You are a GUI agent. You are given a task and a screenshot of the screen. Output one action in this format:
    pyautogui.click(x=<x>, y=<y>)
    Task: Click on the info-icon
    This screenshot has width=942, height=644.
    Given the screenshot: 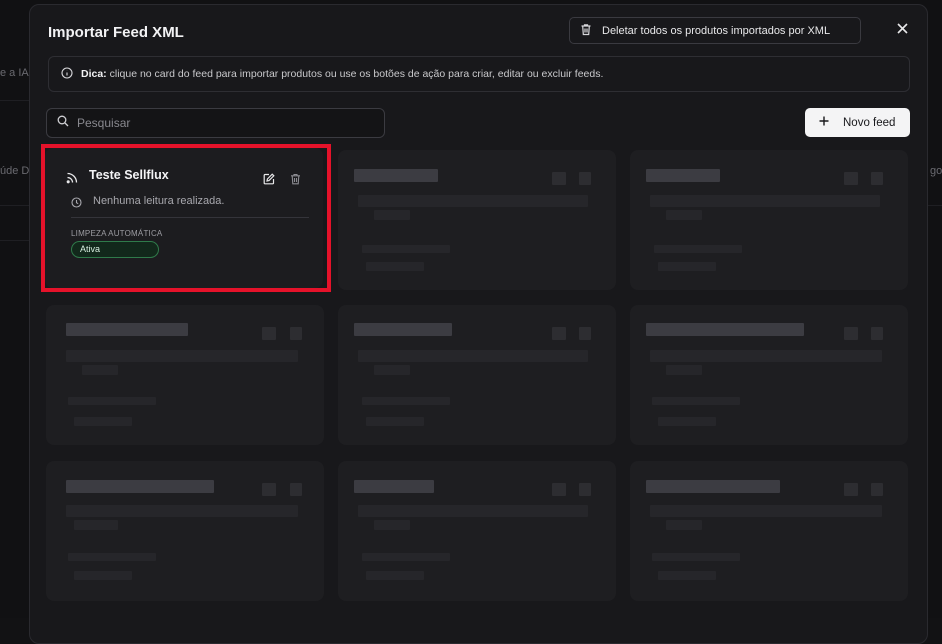 What is the action you would take?
    pyautogui.click(x=67, y=74)
    